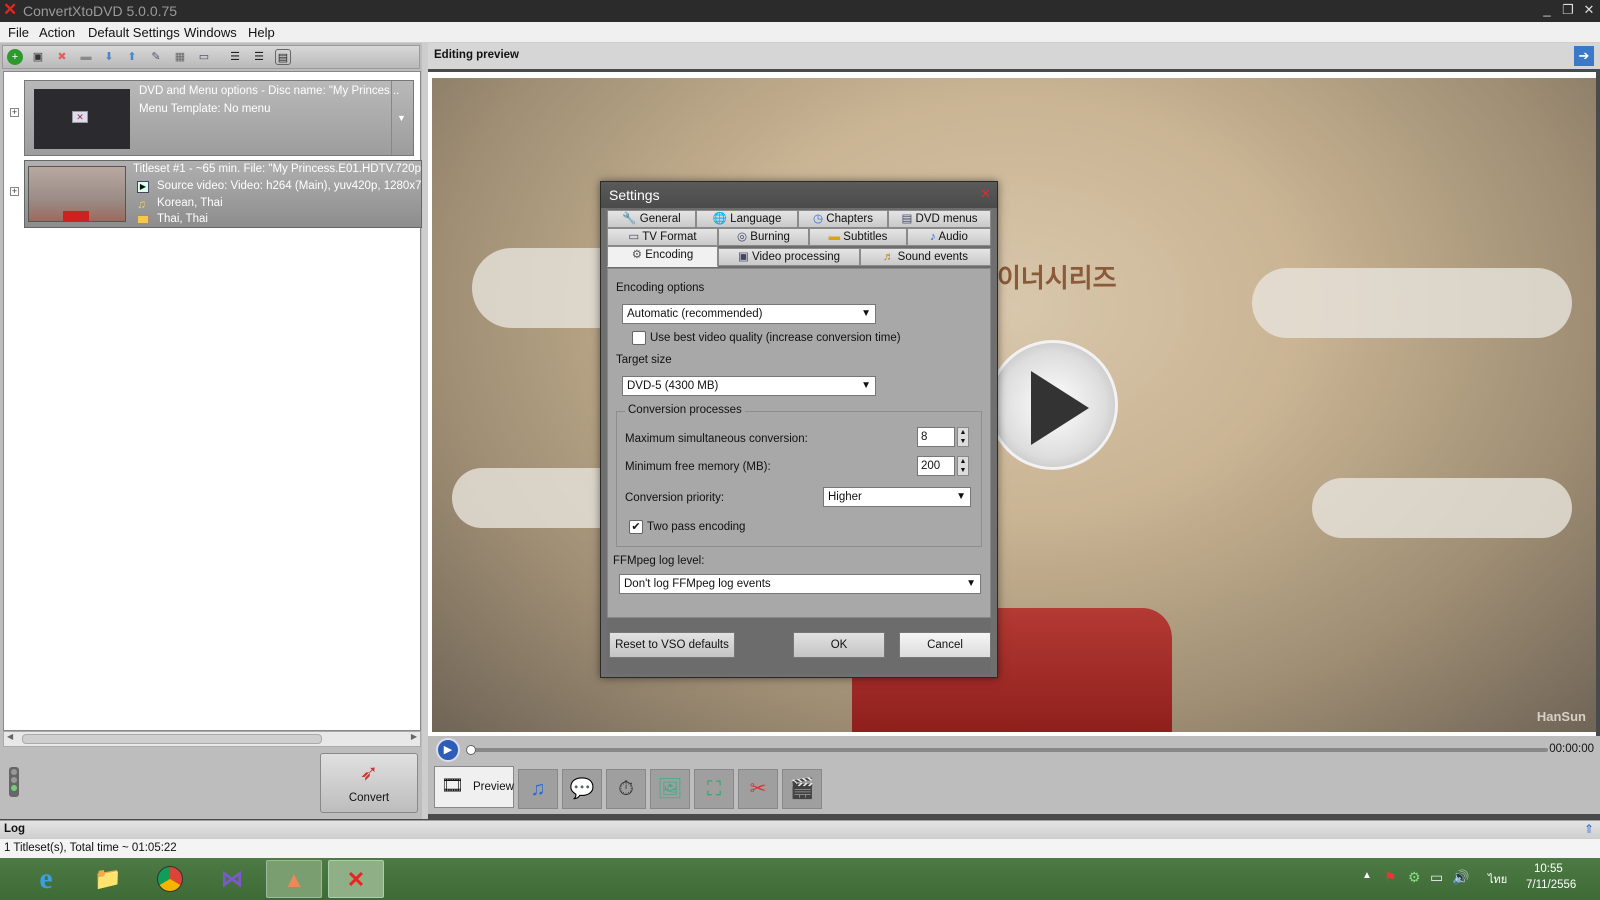  Describe the element at coordinates (672, 645) in the screenshot. I see `reset-defaults-button: Reset to VSO defaults` at that location.